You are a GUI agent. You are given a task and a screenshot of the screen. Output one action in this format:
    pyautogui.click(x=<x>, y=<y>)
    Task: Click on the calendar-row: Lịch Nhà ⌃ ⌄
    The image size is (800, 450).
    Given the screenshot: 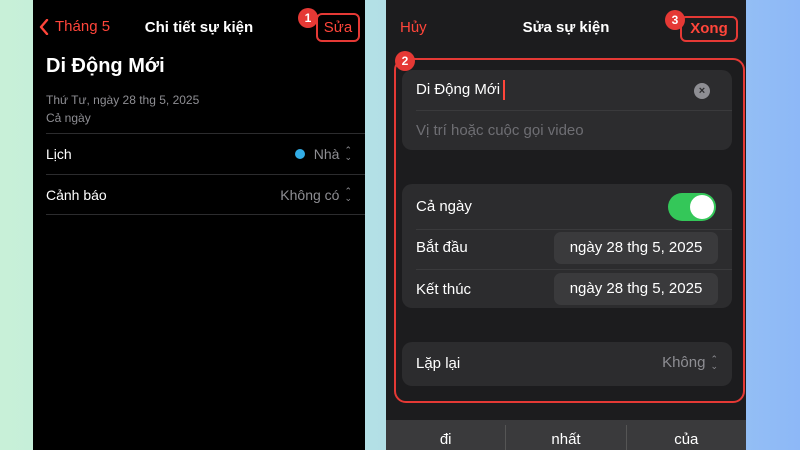 What is the action you would take?
    pyautogui.click(x=199, y=154)
    